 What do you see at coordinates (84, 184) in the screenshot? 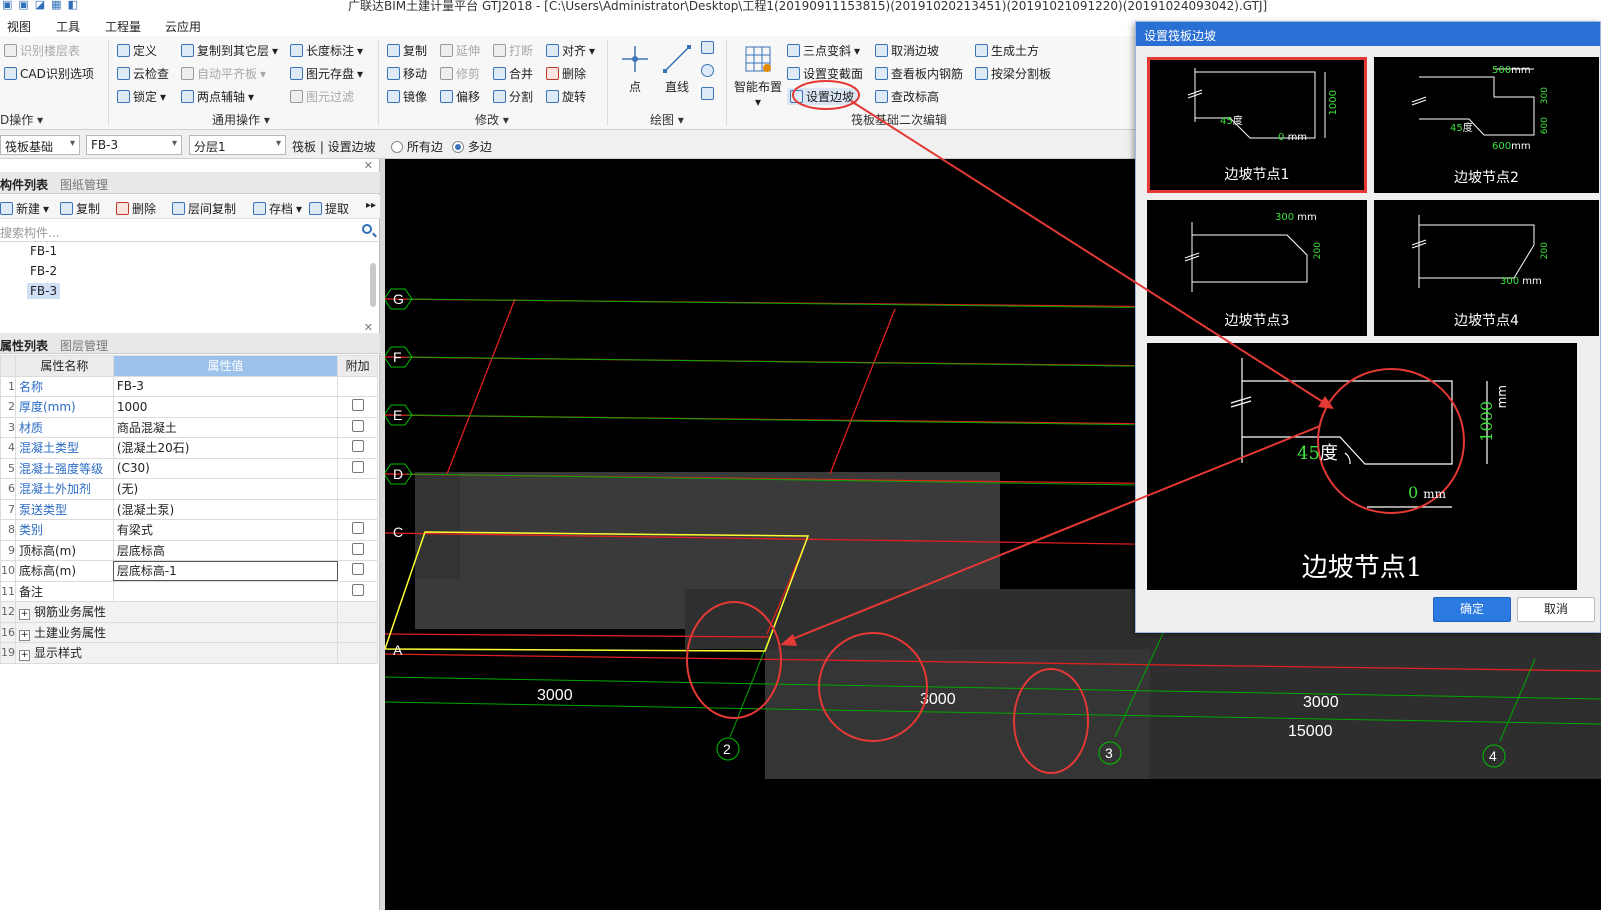
I see `tab-drawing-manage: 图纸管理` at bounding box center [84, 184].